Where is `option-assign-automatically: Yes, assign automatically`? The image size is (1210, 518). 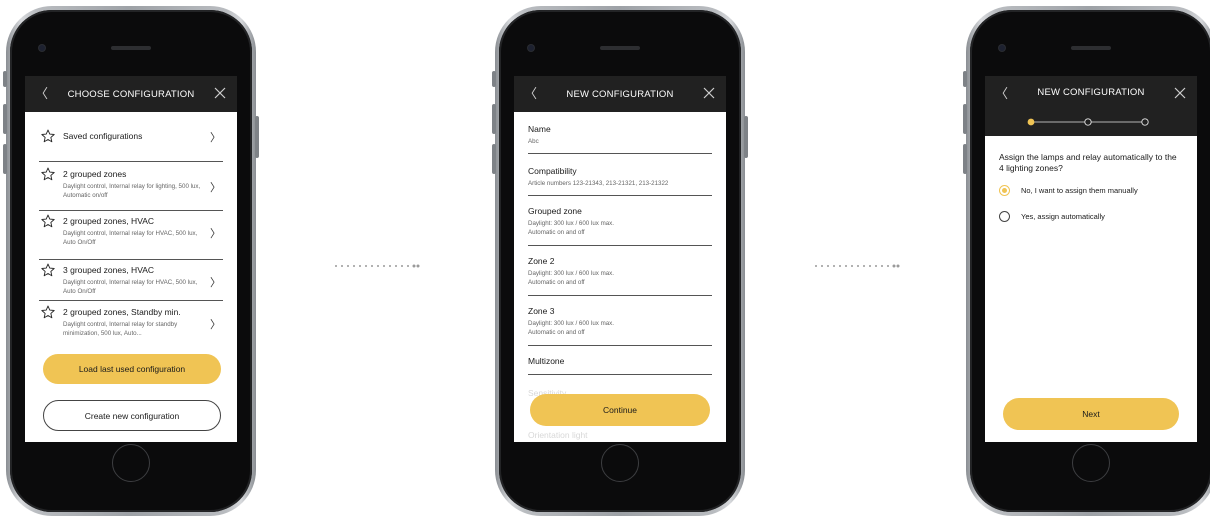
option-assign-automatically: Yes, assign automatically is located at coordinates (1091, 216).